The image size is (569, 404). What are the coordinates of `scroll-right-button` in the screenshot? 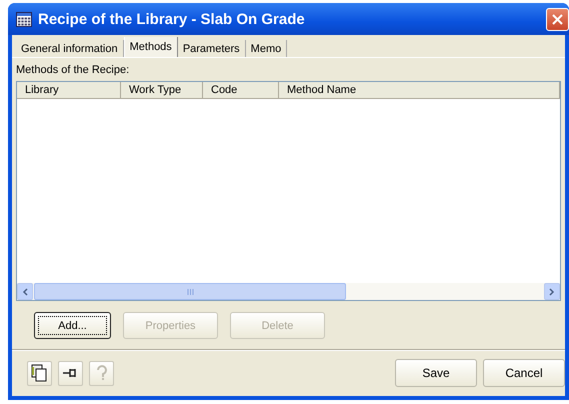 It's located at (552, 291).